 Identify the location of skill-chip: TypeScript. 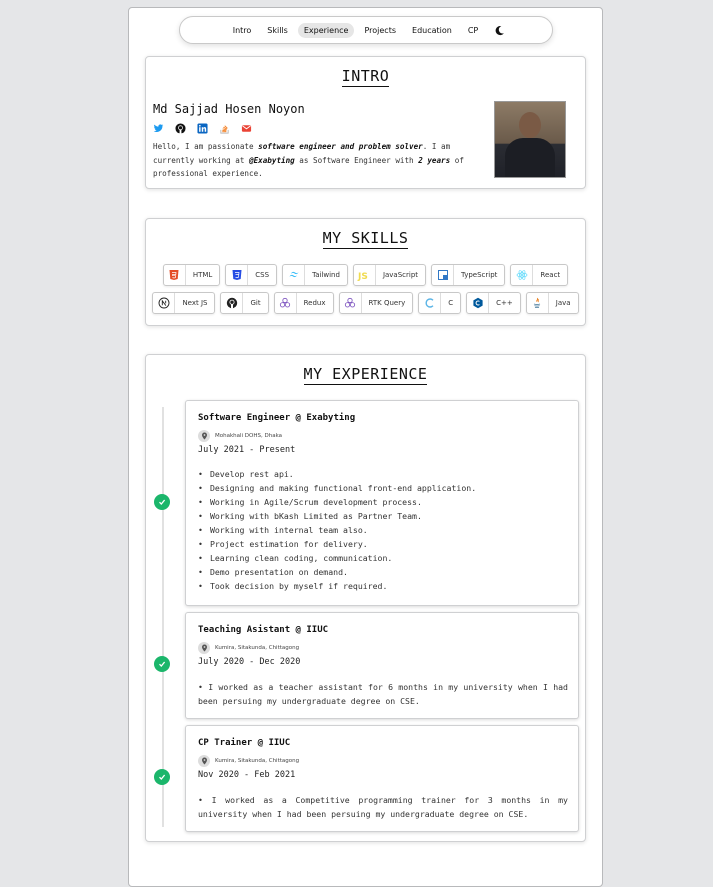
(468, 275).